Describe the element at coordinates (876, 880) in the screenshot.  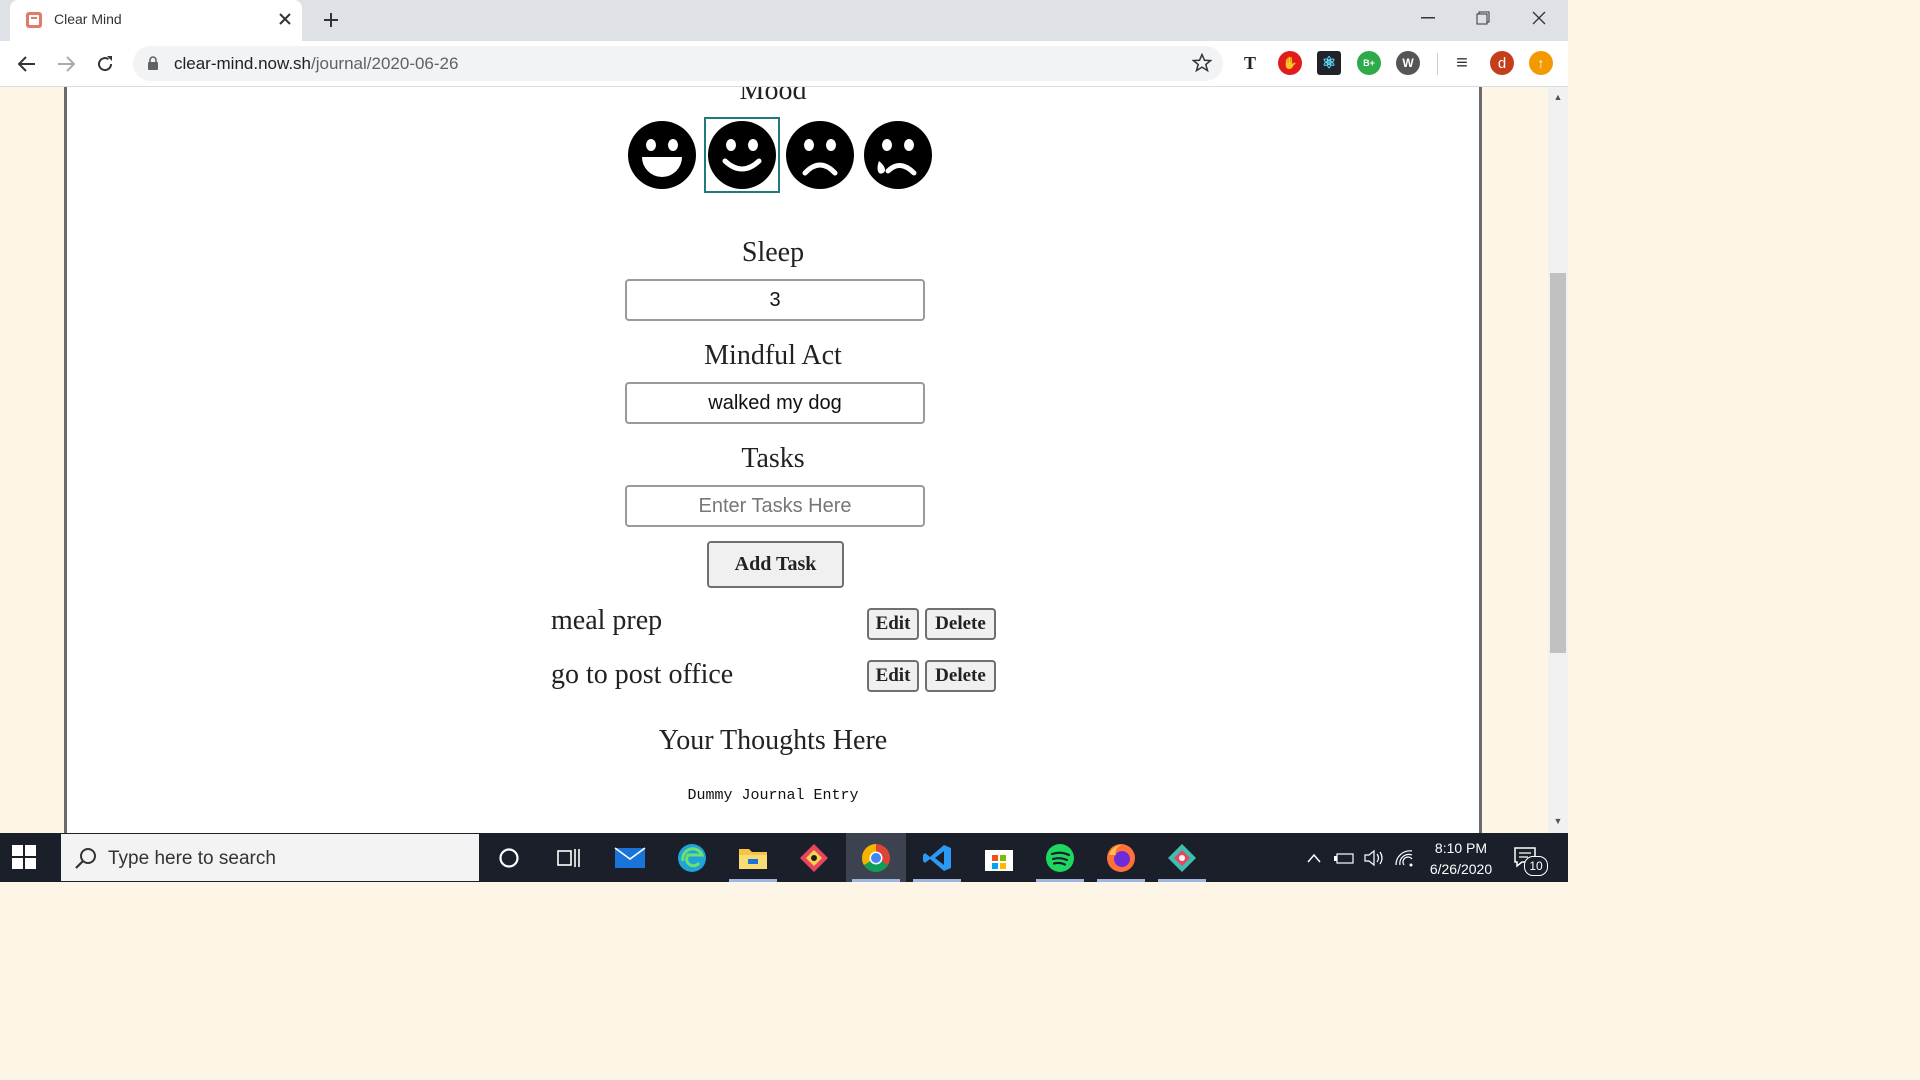
I see `chrome-open-indicator` at that location.